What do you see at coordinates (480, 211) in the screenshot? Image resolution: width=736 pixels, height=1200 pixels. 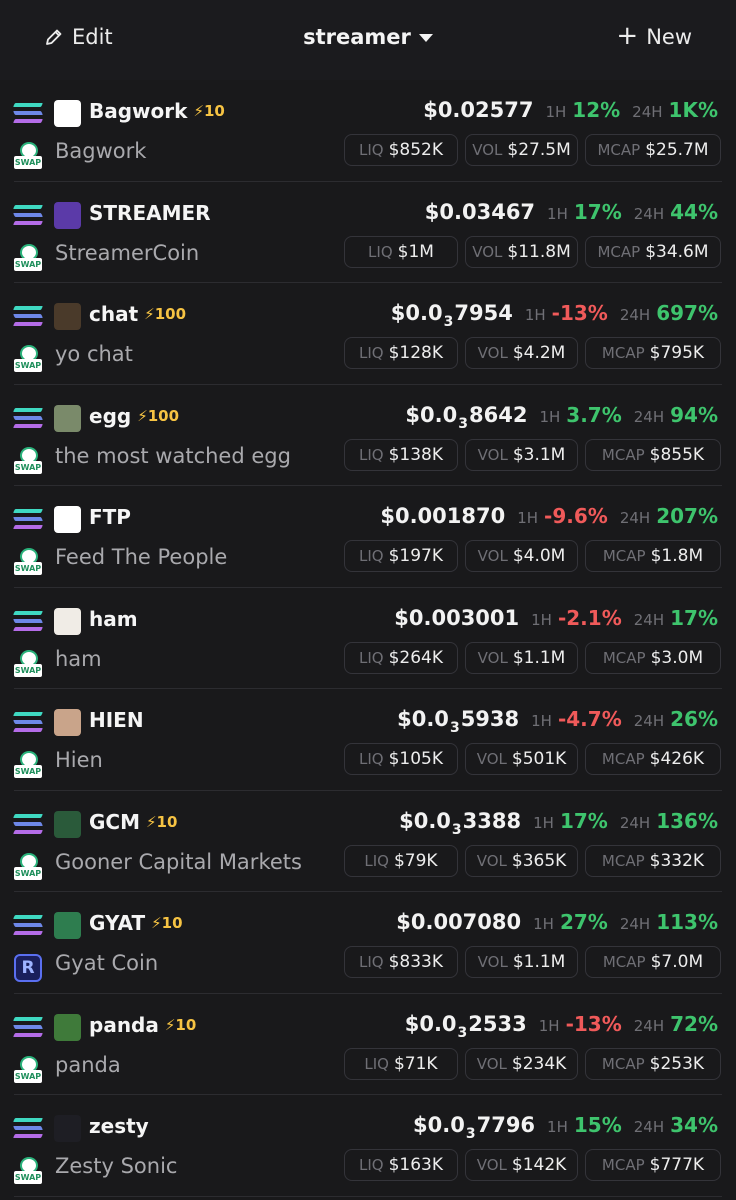 I see `price-prefix: $0.03467` at bounding box center [480, 211].